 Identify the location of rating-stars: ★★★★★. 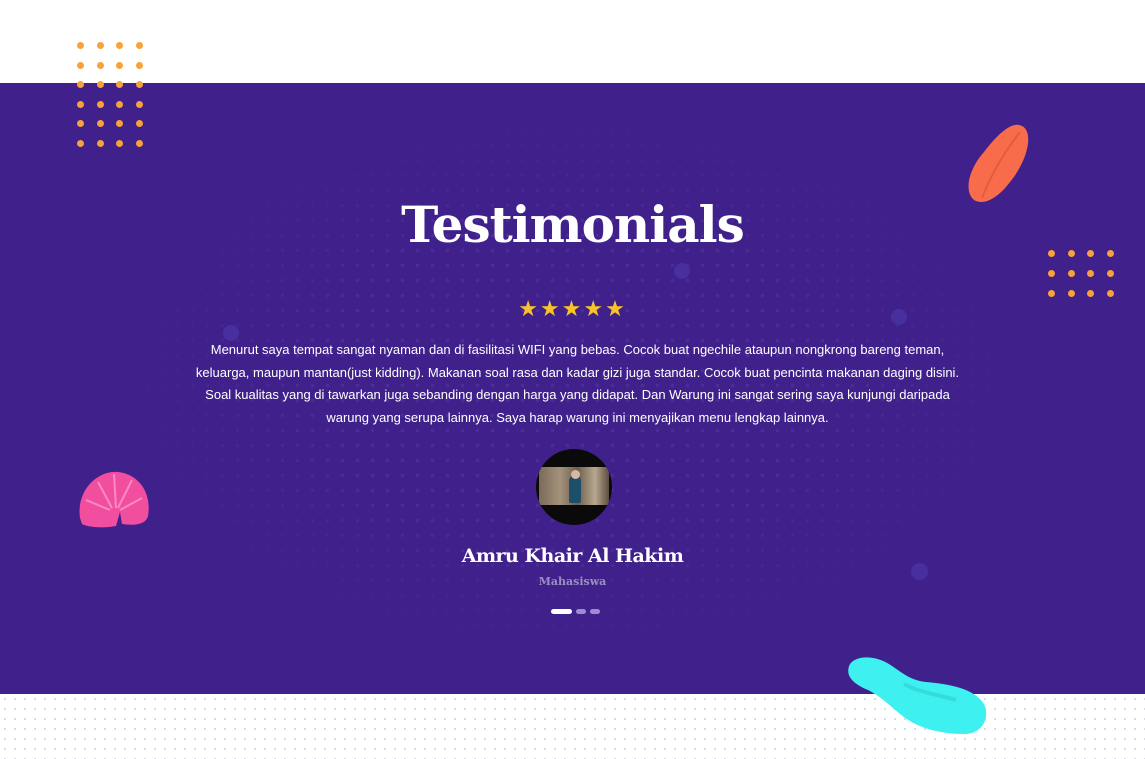
(572, 309).